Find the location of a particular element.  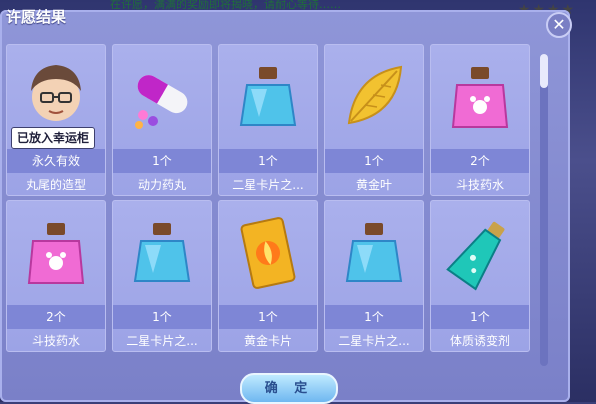

item-cell: 1个 体质诱变剂 is located at coordinates (480, 276).